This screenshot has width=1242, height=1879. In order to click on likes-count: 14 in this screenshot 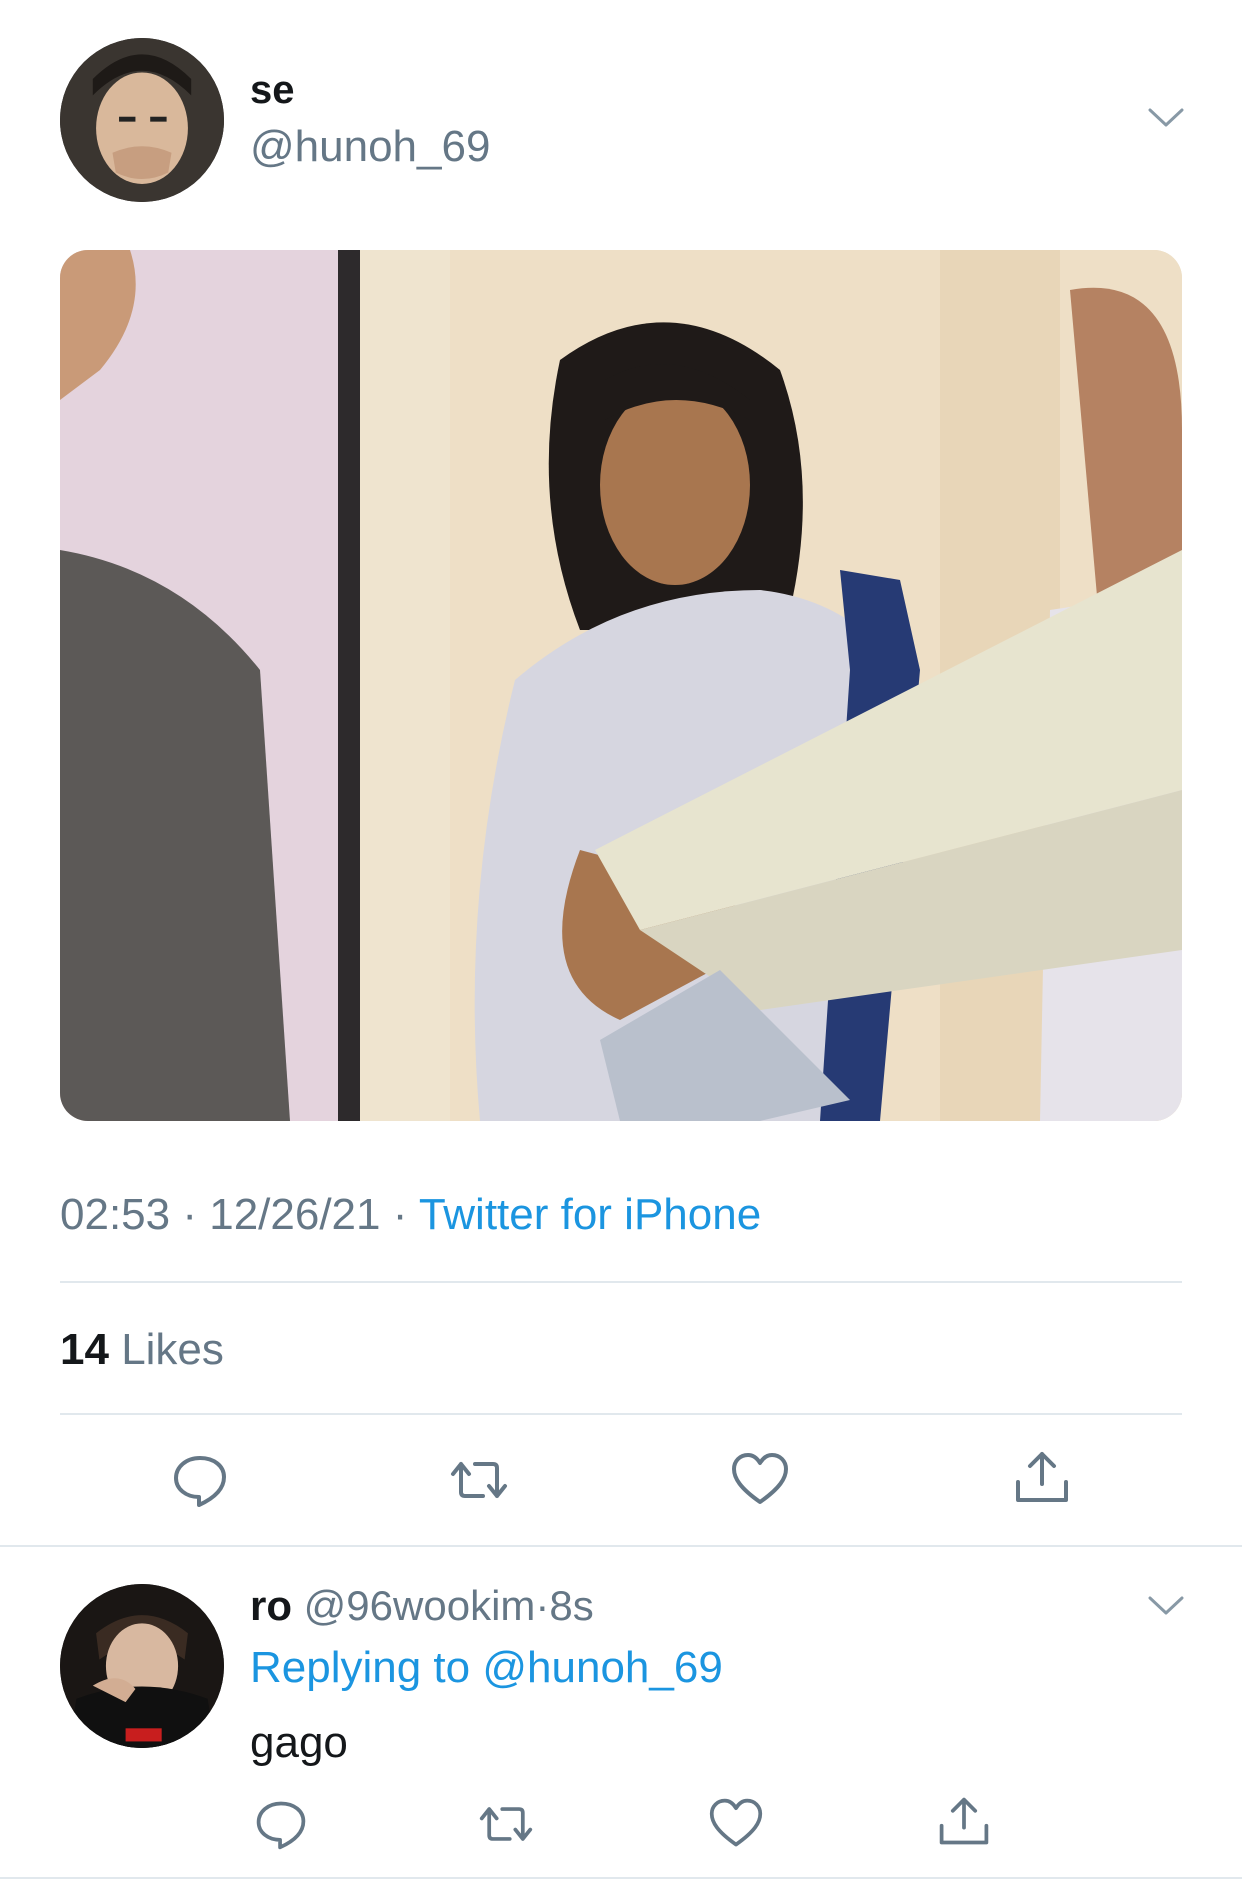, I will do `click(84, 1349)`.